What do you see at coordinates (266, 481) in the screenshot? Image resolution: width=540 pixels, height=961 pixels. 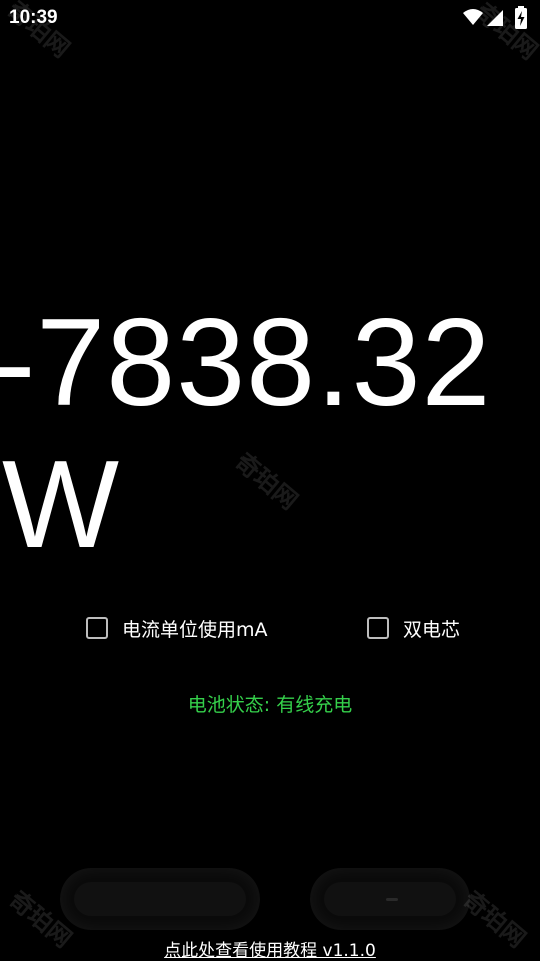 I see `watermark: 奇珀网` at bounding box center [266, 481].